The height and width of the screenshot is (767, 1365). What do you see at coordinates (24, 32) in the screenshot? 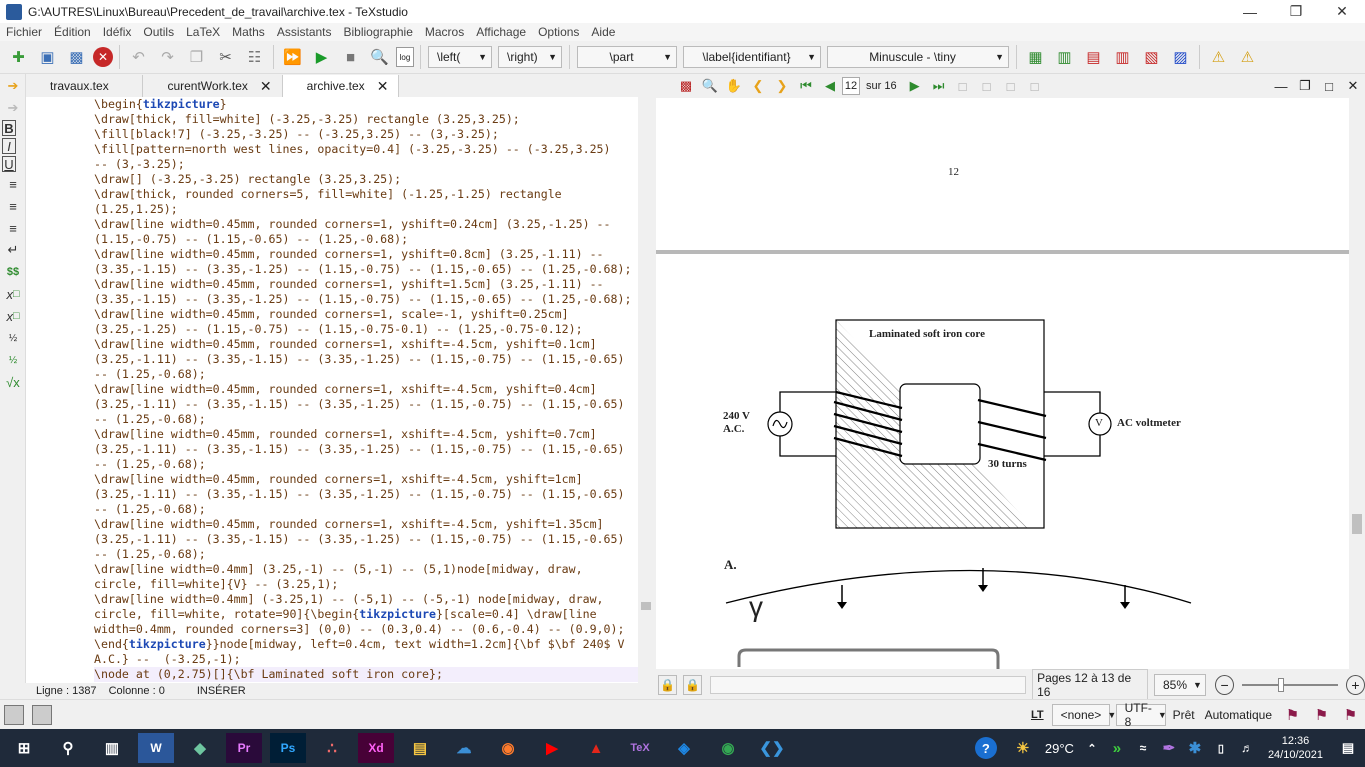
I see `menu-fichier: Fichier` at bounding box center [24, 32].